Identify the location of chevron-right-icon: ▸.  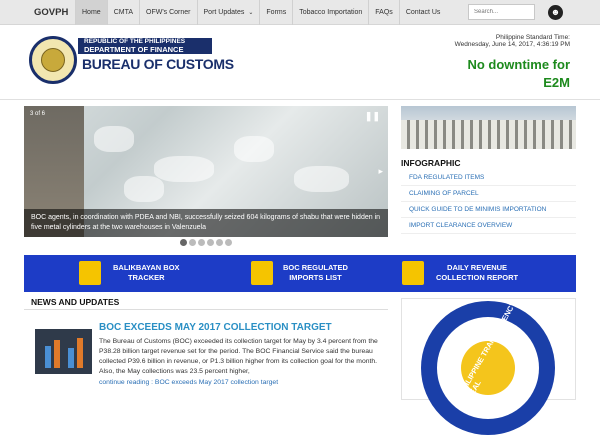
(380, 171).